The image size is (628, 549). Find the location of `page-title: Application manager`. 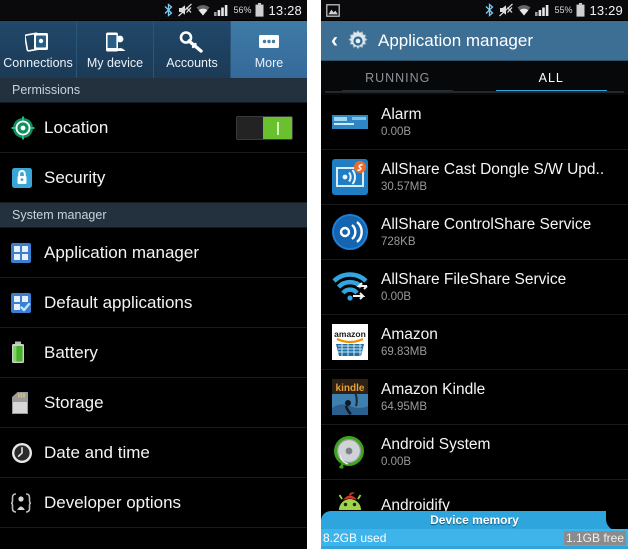

page-title: Application manager is located at coordinates (455, 40).